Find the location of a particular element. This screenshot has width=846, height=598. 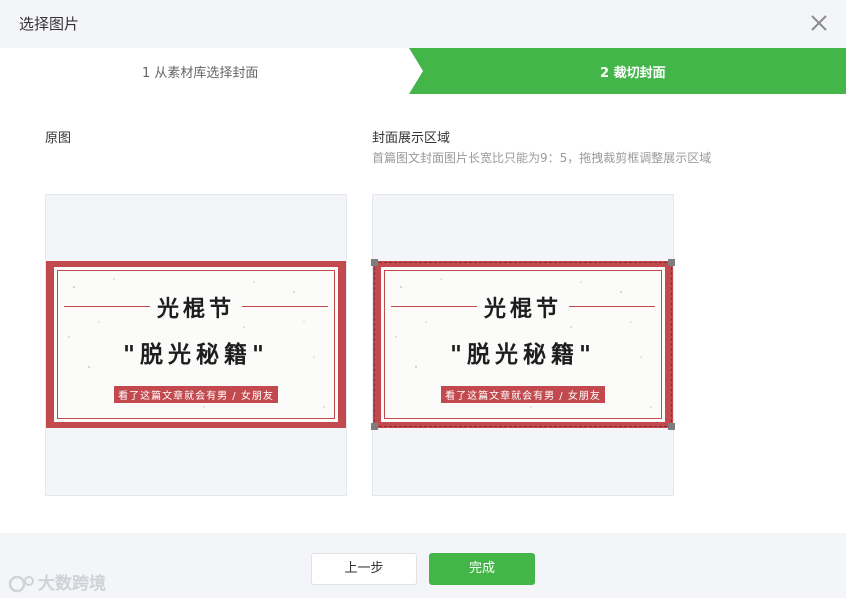

crop-handle-bottom-right is located at coordinates (671, 426).